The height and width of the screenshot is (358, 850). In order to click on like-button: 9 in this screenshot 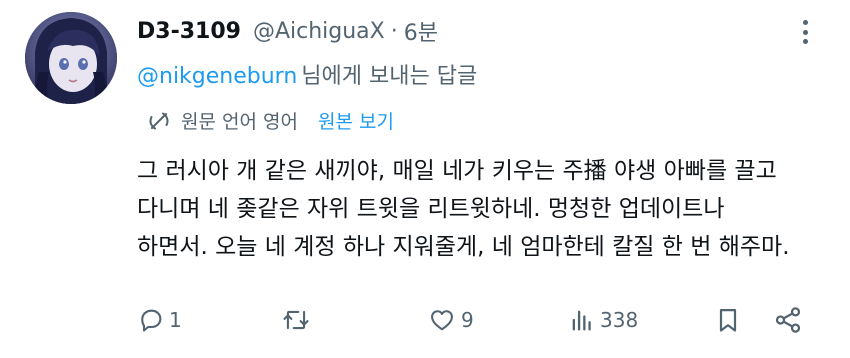, I will do `click(450, 320)`.